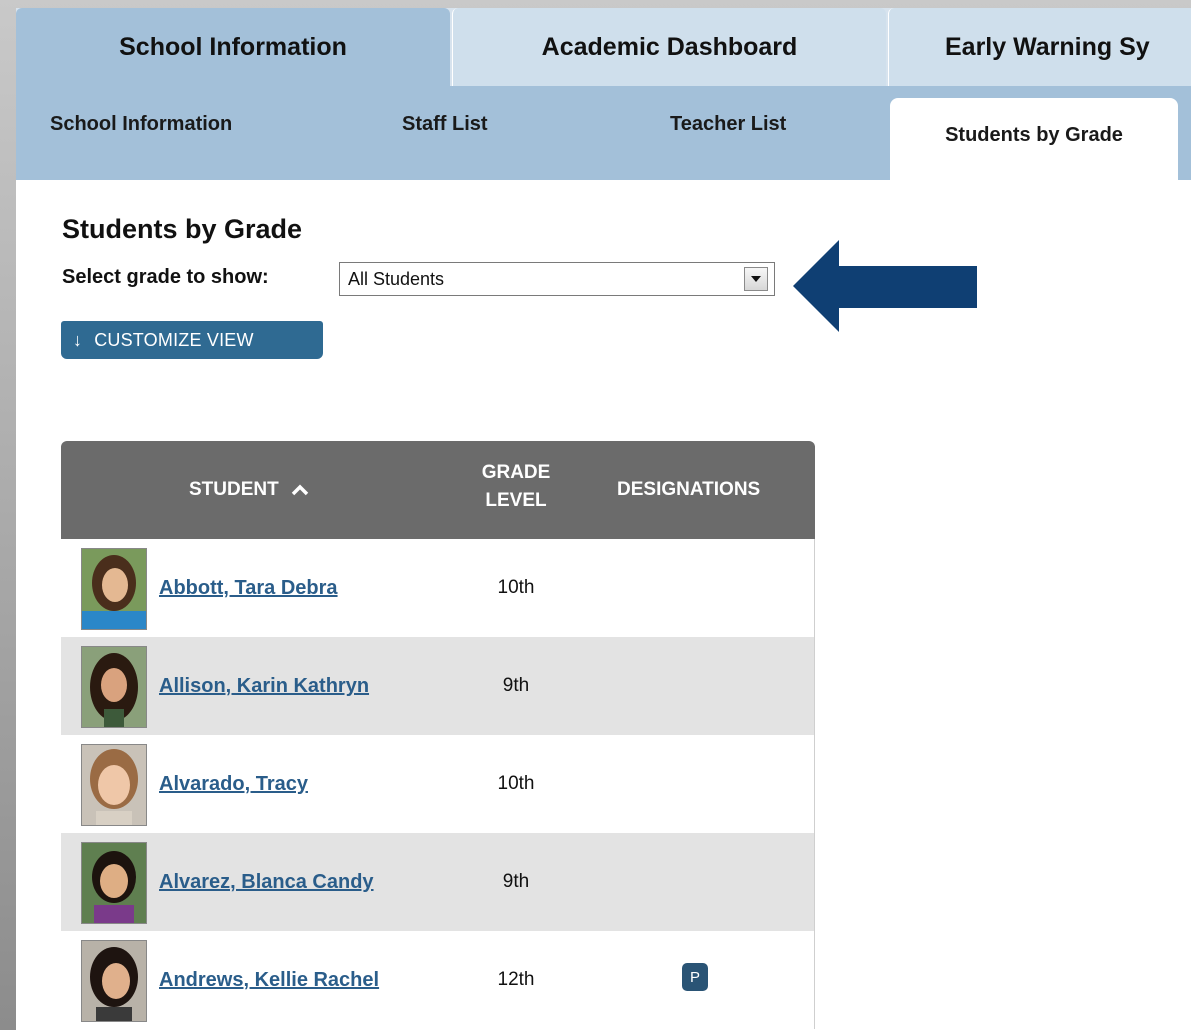 The image size is (1191, 1030). I want to click on column-header-student: STUDENT, so click(249, 490).